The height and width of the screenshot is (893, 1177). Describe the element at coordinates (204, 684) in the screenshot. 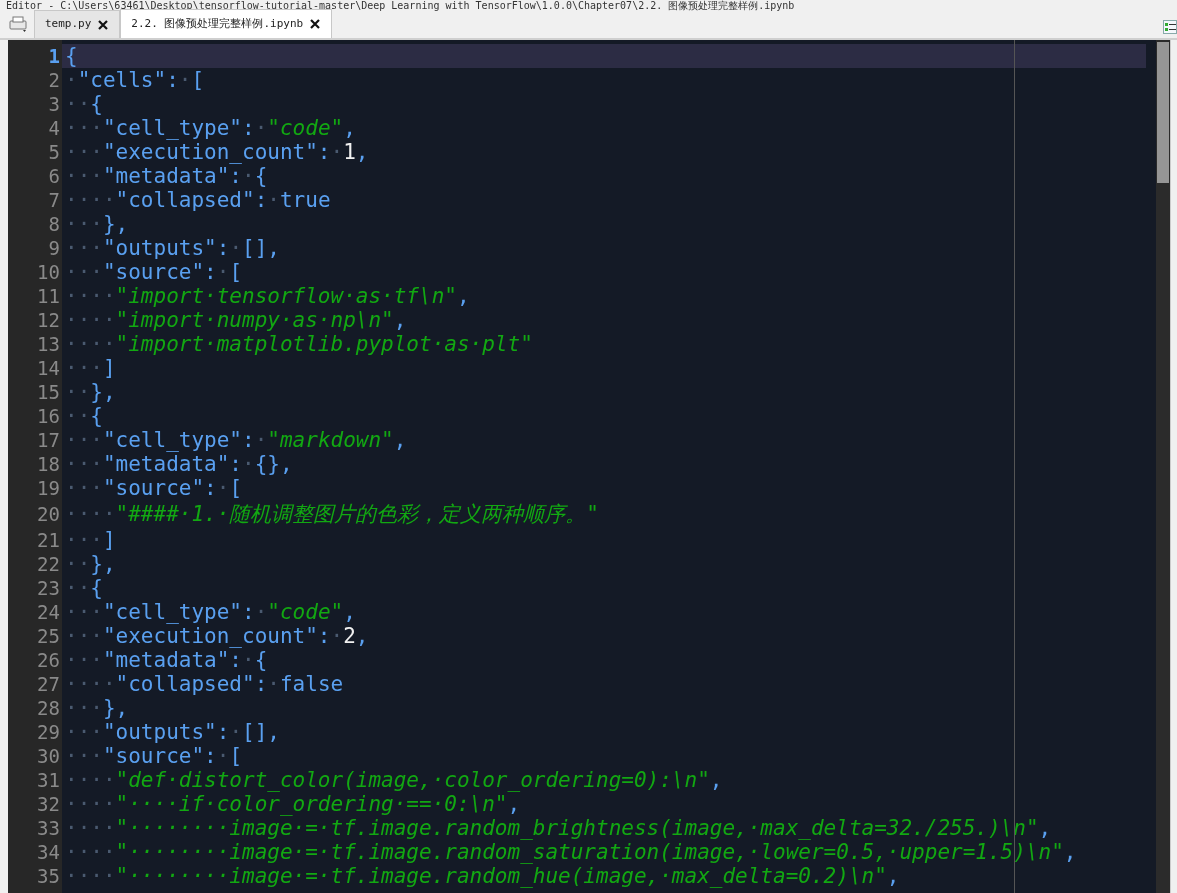

I see `code-line: ····"collapsed":·false` at that location.